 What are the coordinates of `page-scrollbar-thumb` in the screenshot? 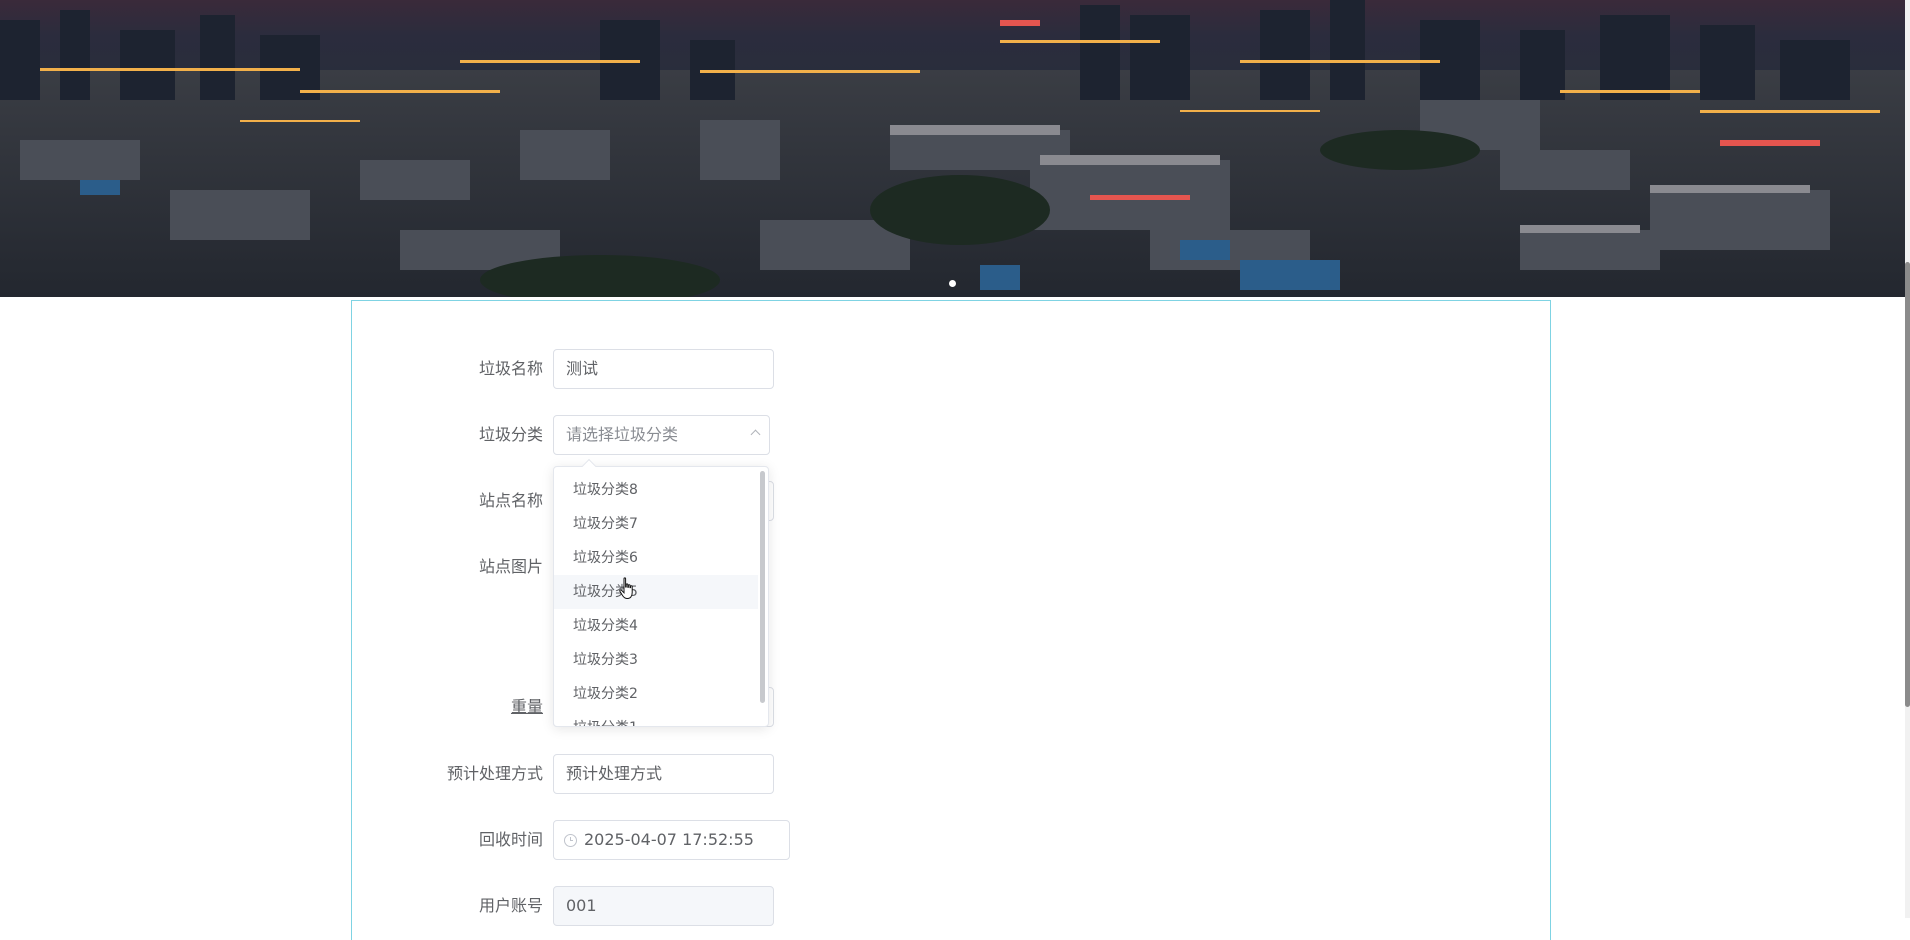 It's located at (1907, 484).